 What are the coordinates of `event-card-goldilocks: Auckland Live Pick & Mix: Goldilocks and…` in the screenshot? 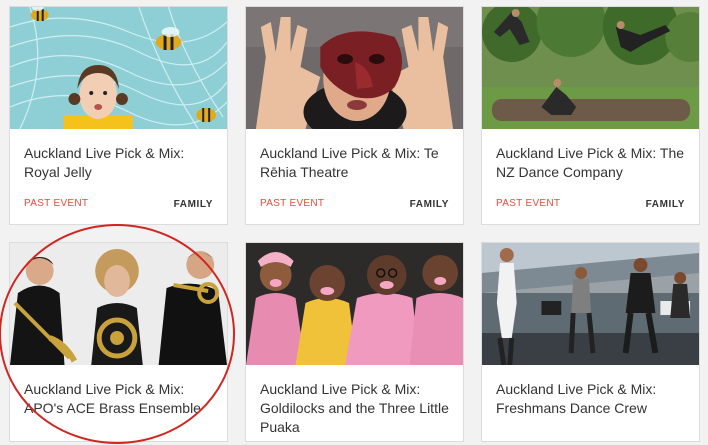 It's located at (354, 342).